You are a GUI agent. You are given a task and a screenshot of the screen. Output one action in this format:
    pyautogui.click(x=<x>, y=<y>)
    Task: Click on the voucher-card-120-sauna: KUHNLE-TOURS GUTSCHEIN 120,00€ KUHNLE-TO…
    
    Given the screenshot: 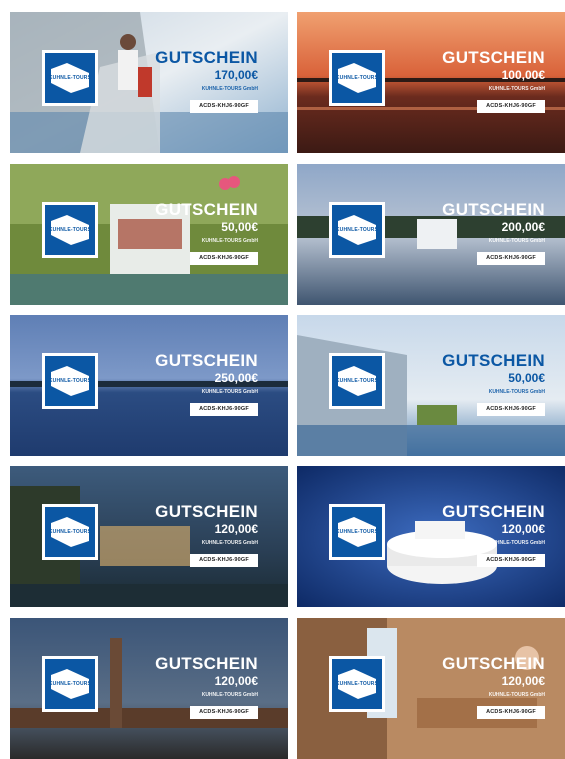 What is the action you would take?
    pyautogui.click(x=431, y=688)
    